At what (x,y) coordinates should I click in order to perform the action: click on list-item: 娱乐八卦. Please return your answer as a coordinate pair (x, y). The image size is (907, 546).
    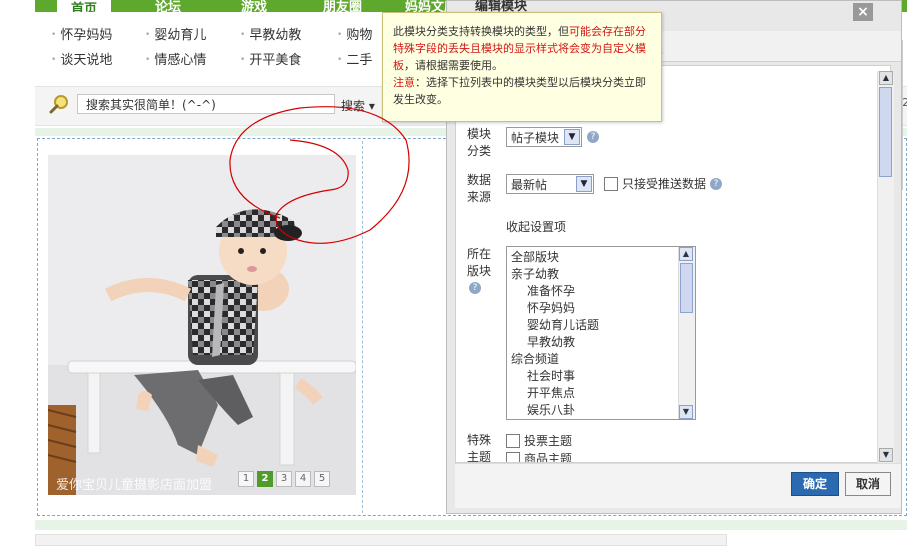
    Looking at the image, I should click on (601, 410).